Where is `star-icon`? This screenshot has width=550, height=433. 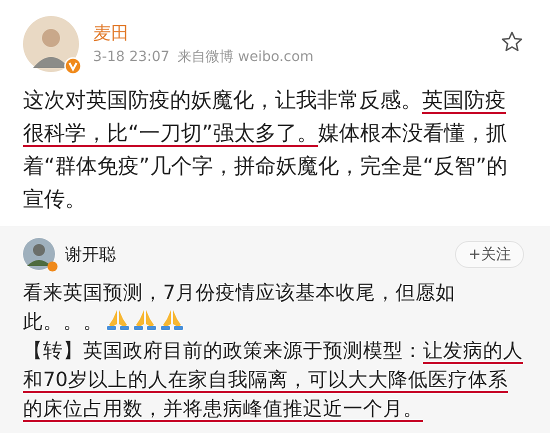
star-icon is located at coordinates (512, 42).